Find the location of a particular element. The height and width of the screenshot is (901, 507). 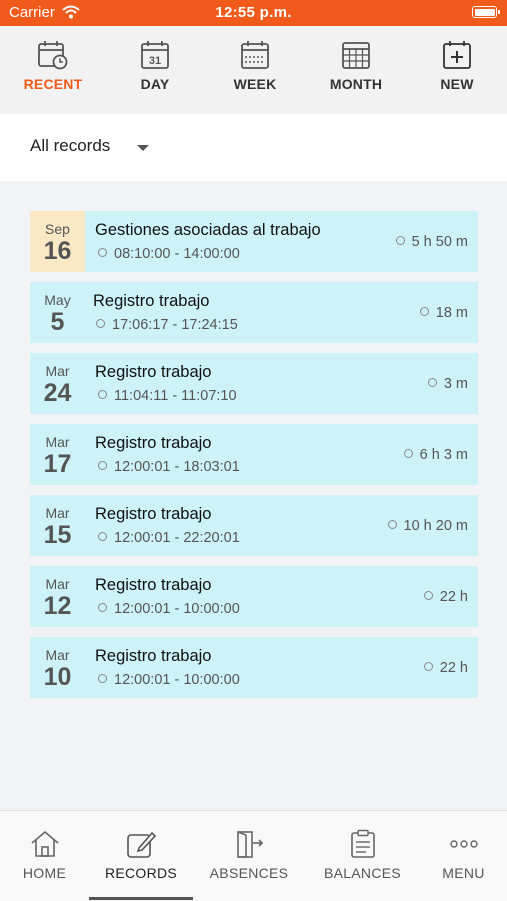

tab-month: MONTH is located at coordinates (356, 66).